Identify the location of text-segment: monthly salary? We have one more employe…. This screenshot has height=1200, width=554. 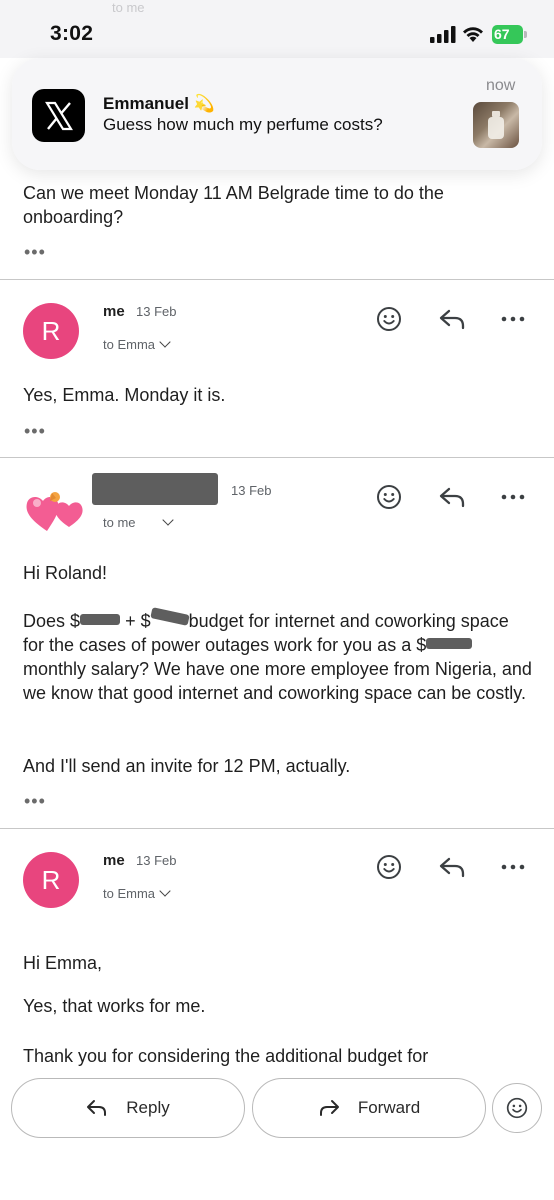
(277, 681).